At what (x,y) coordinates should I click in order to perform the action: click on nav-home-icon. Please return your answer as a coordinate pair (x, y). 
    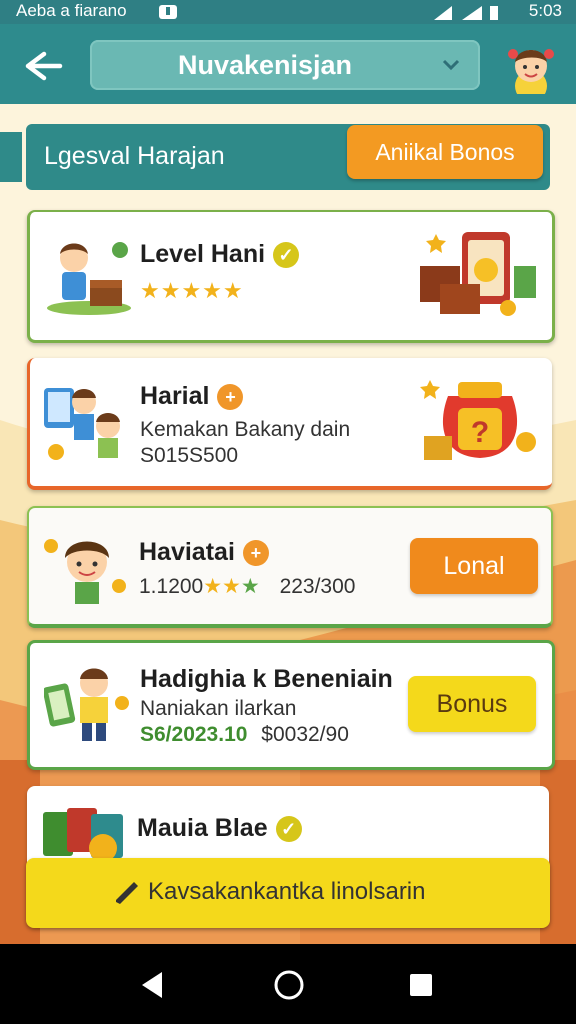
    Looking at the image, I should click on (289, 985).